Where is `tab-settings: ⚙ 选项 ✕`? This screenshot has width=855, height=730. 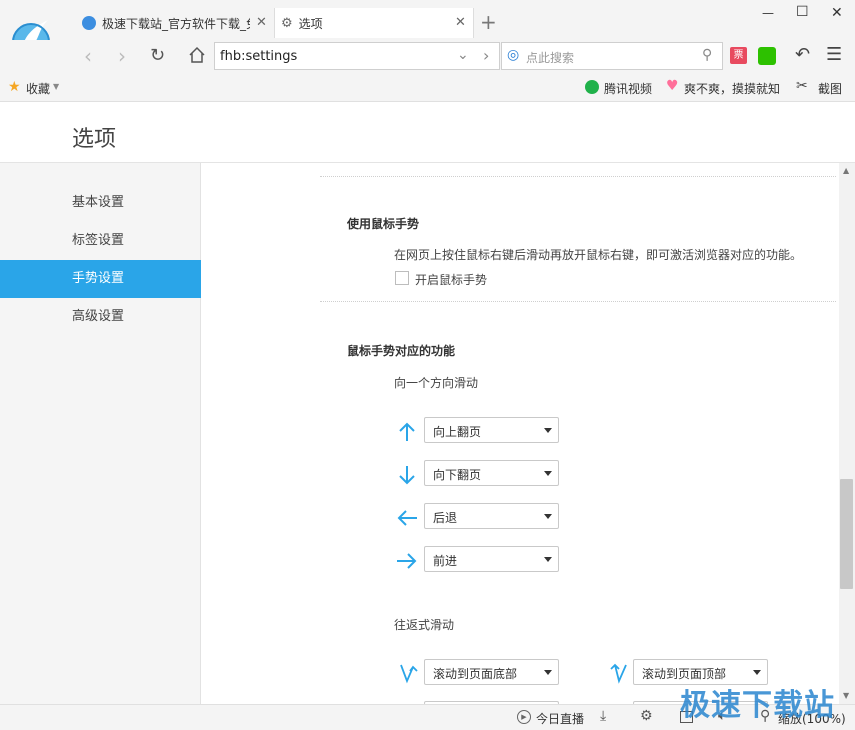 tab-settings: ⚙ 选项 ✕ is located at coordinates (374, 23).